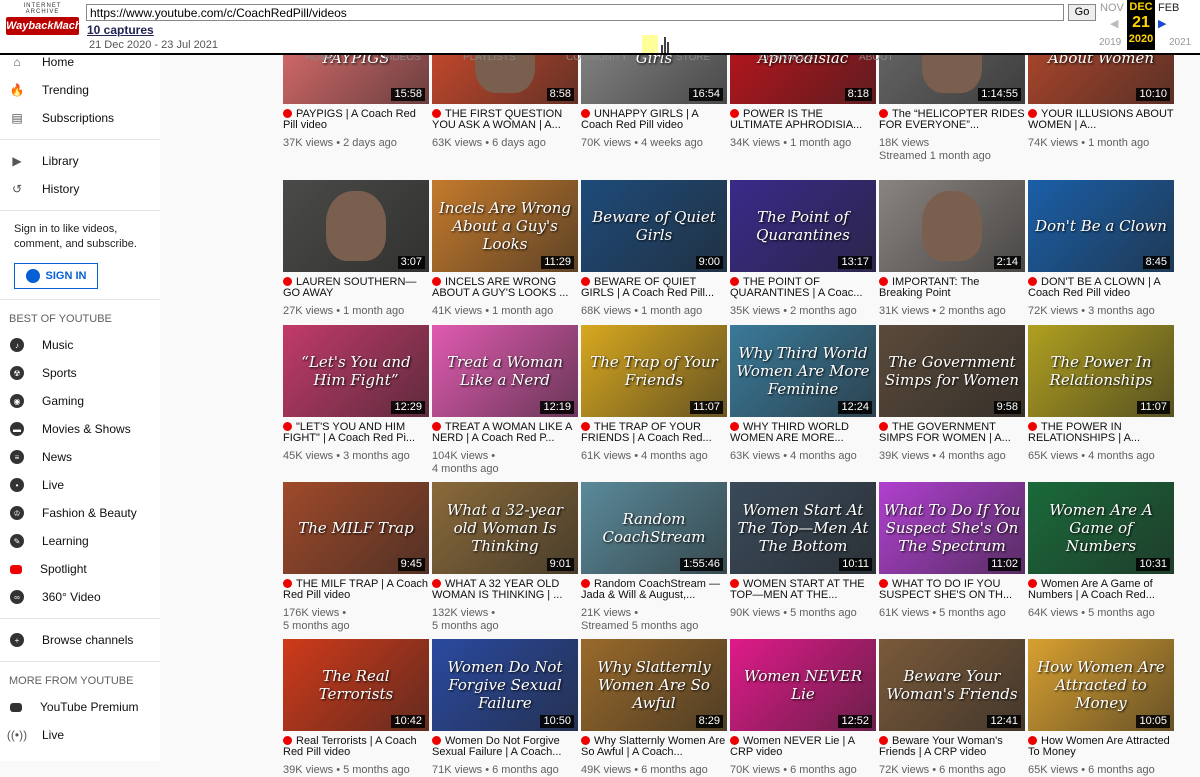 The height and width of the screenshot is (777, 1200). What do you see at coordinates (356, 226) in the screenshot?
I see `video-thumbnail: 3:07` at bounding box center [356, 226].